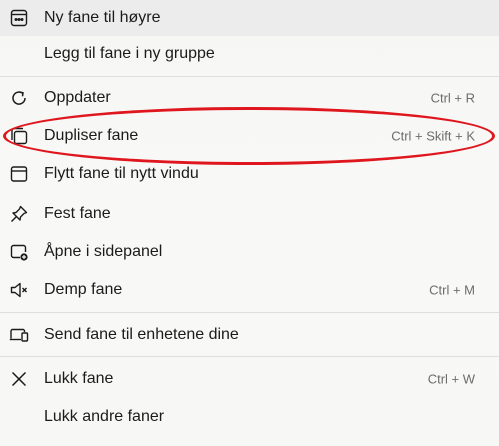  What do you see at coordinates (19, 98) in the screenshot?
I see `refresh-icon` at bounding box center [19, 98].